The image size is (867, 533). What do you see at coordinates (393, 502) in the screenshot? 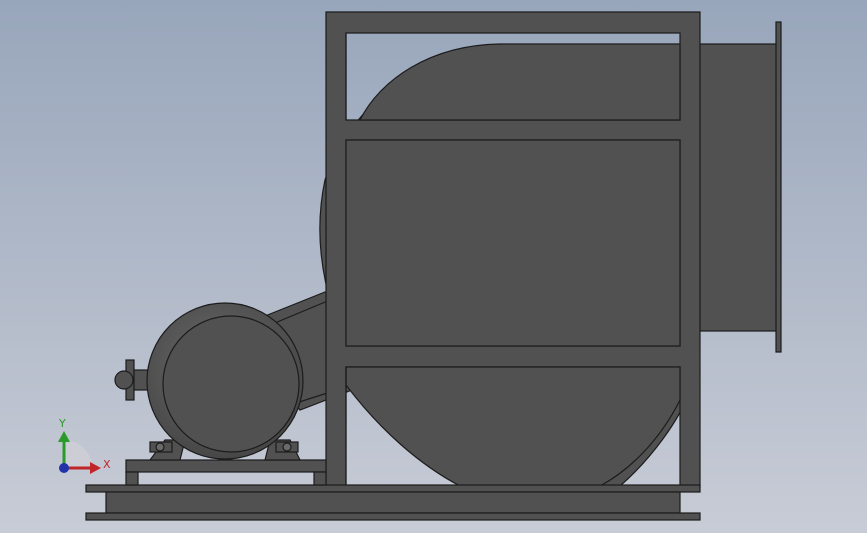
I see `base-skid` at bounding box center [393, 502].